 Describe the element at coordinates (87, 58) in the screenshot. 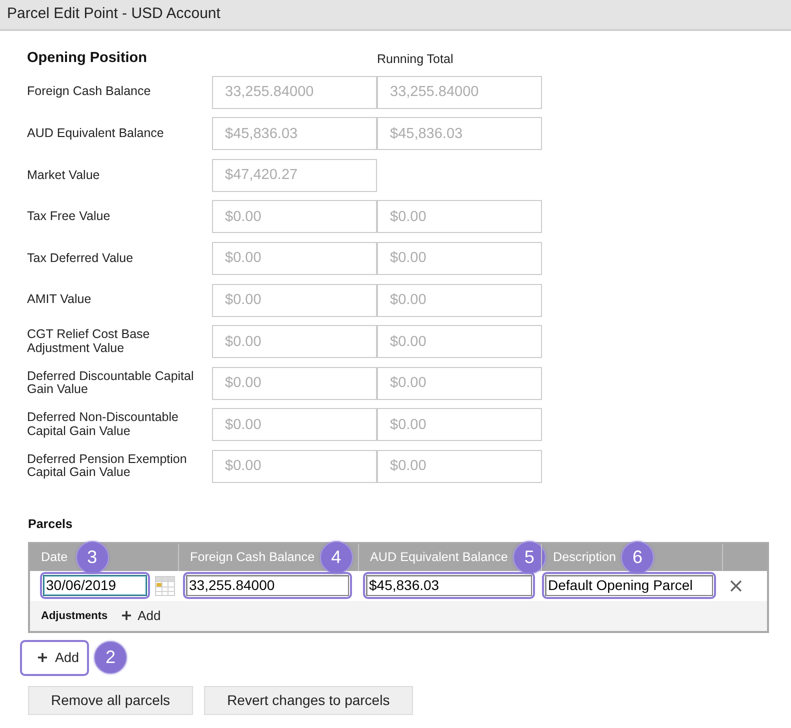

I see `section-heading: Opening Position` at that location.